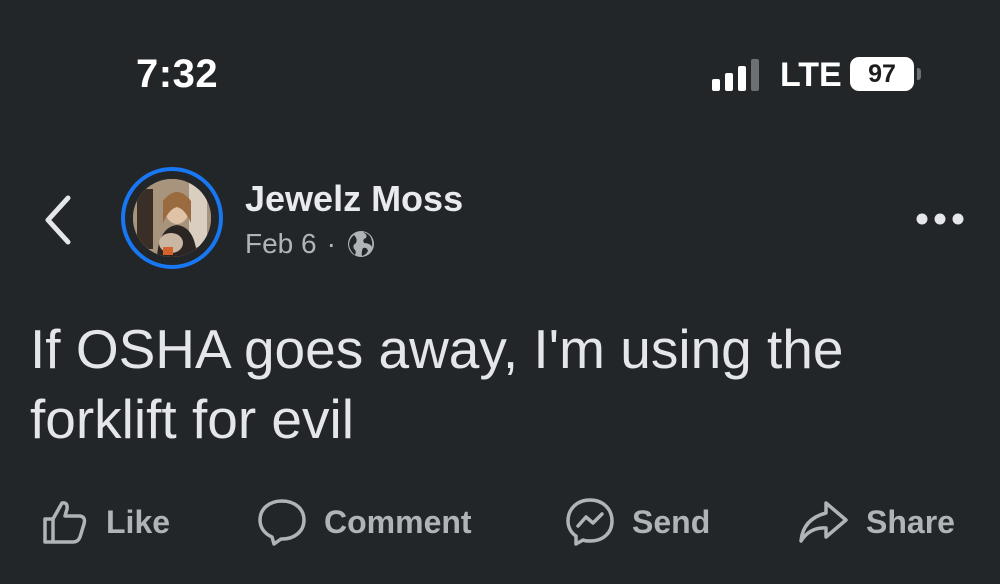 This screenshot has height=584, width=1000. What do you see at coordinates (671, 521) in the screenshot?
I see `send-label: Send` at bounding box center [671, 521].